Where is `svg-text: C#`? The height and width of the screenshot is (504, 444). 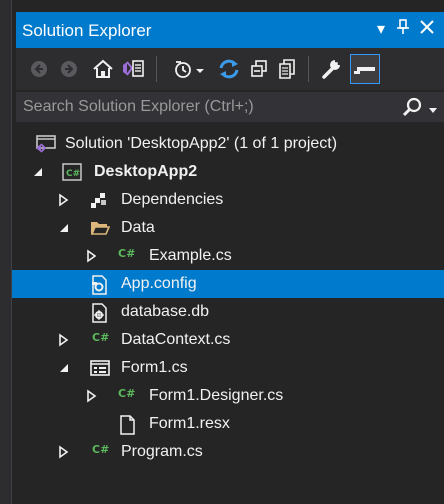
svg-text: C# is located at coordinates (73, 174).